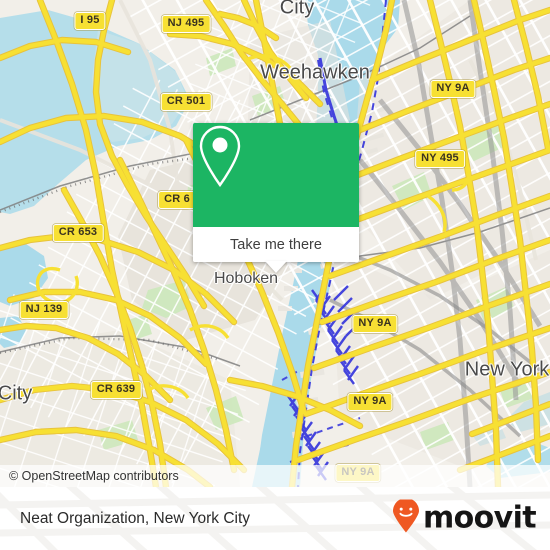 This screenshot has height=550, width=550. What do you see at coordinates (78, 233) in the screenshot?
I see `road-shield: CR 653` at bounding box center [78, 233].